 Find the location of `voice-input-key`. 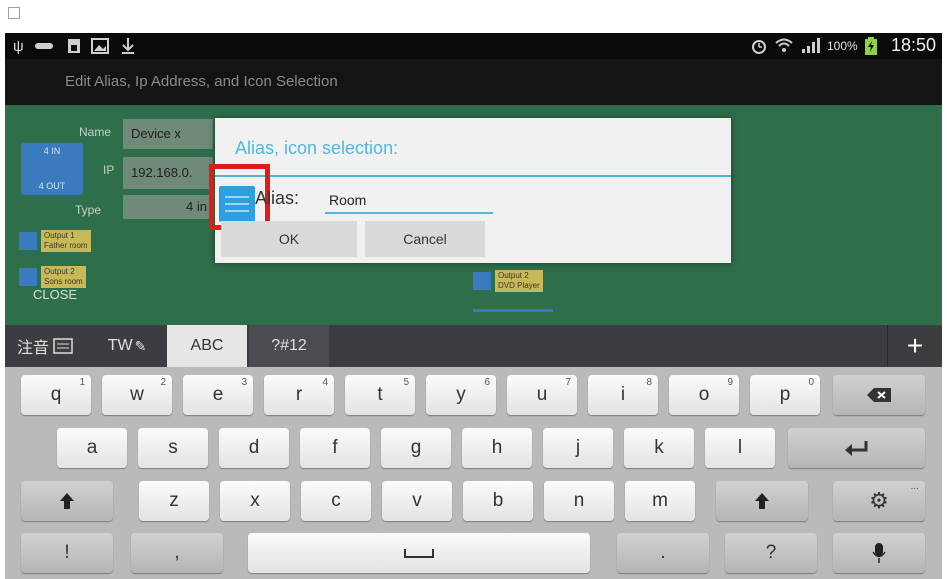

voice-input-key is located at coordinates (879, 553).